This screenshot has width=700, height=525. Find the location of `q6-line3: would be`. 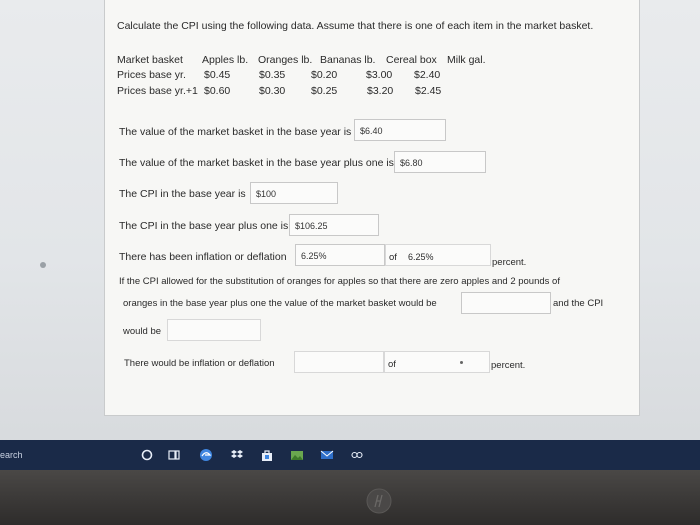

q6-line3: would be is located at coordinates (142, 331).